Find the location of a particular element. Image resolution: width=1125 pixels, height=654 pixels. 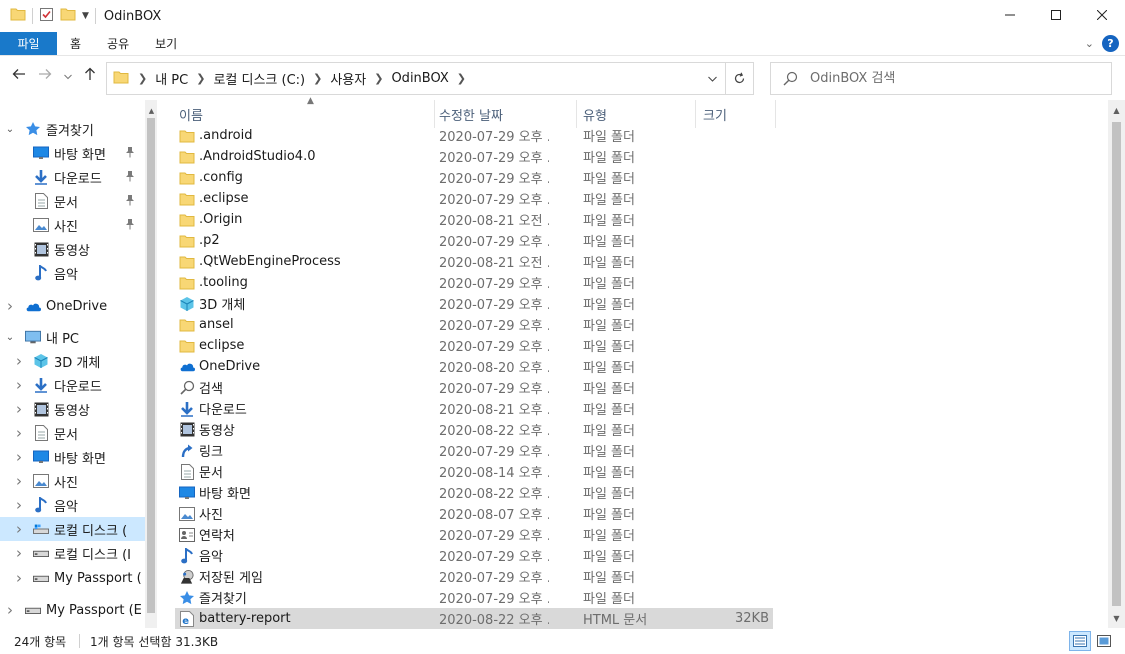

file-row: 다운로드 2020-08-21 오후 ... 파일 폴더 is located at coordinates (474, 408).